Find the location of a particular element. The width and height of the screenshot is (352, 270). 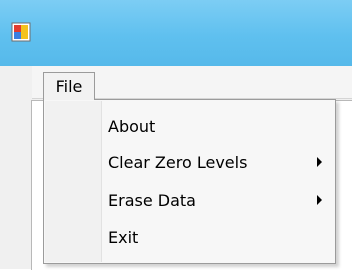

file-menu-label: File is located at coordinates (69, 86).